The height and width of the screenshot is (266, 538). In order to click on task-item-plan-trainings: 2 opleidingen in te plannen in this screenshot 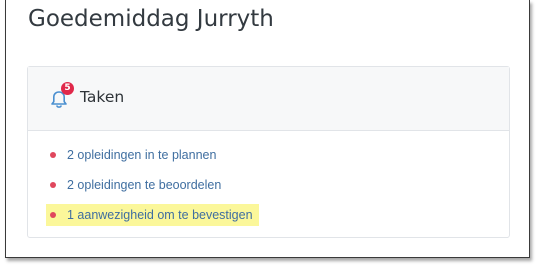, I will do `click(134, 155)`.